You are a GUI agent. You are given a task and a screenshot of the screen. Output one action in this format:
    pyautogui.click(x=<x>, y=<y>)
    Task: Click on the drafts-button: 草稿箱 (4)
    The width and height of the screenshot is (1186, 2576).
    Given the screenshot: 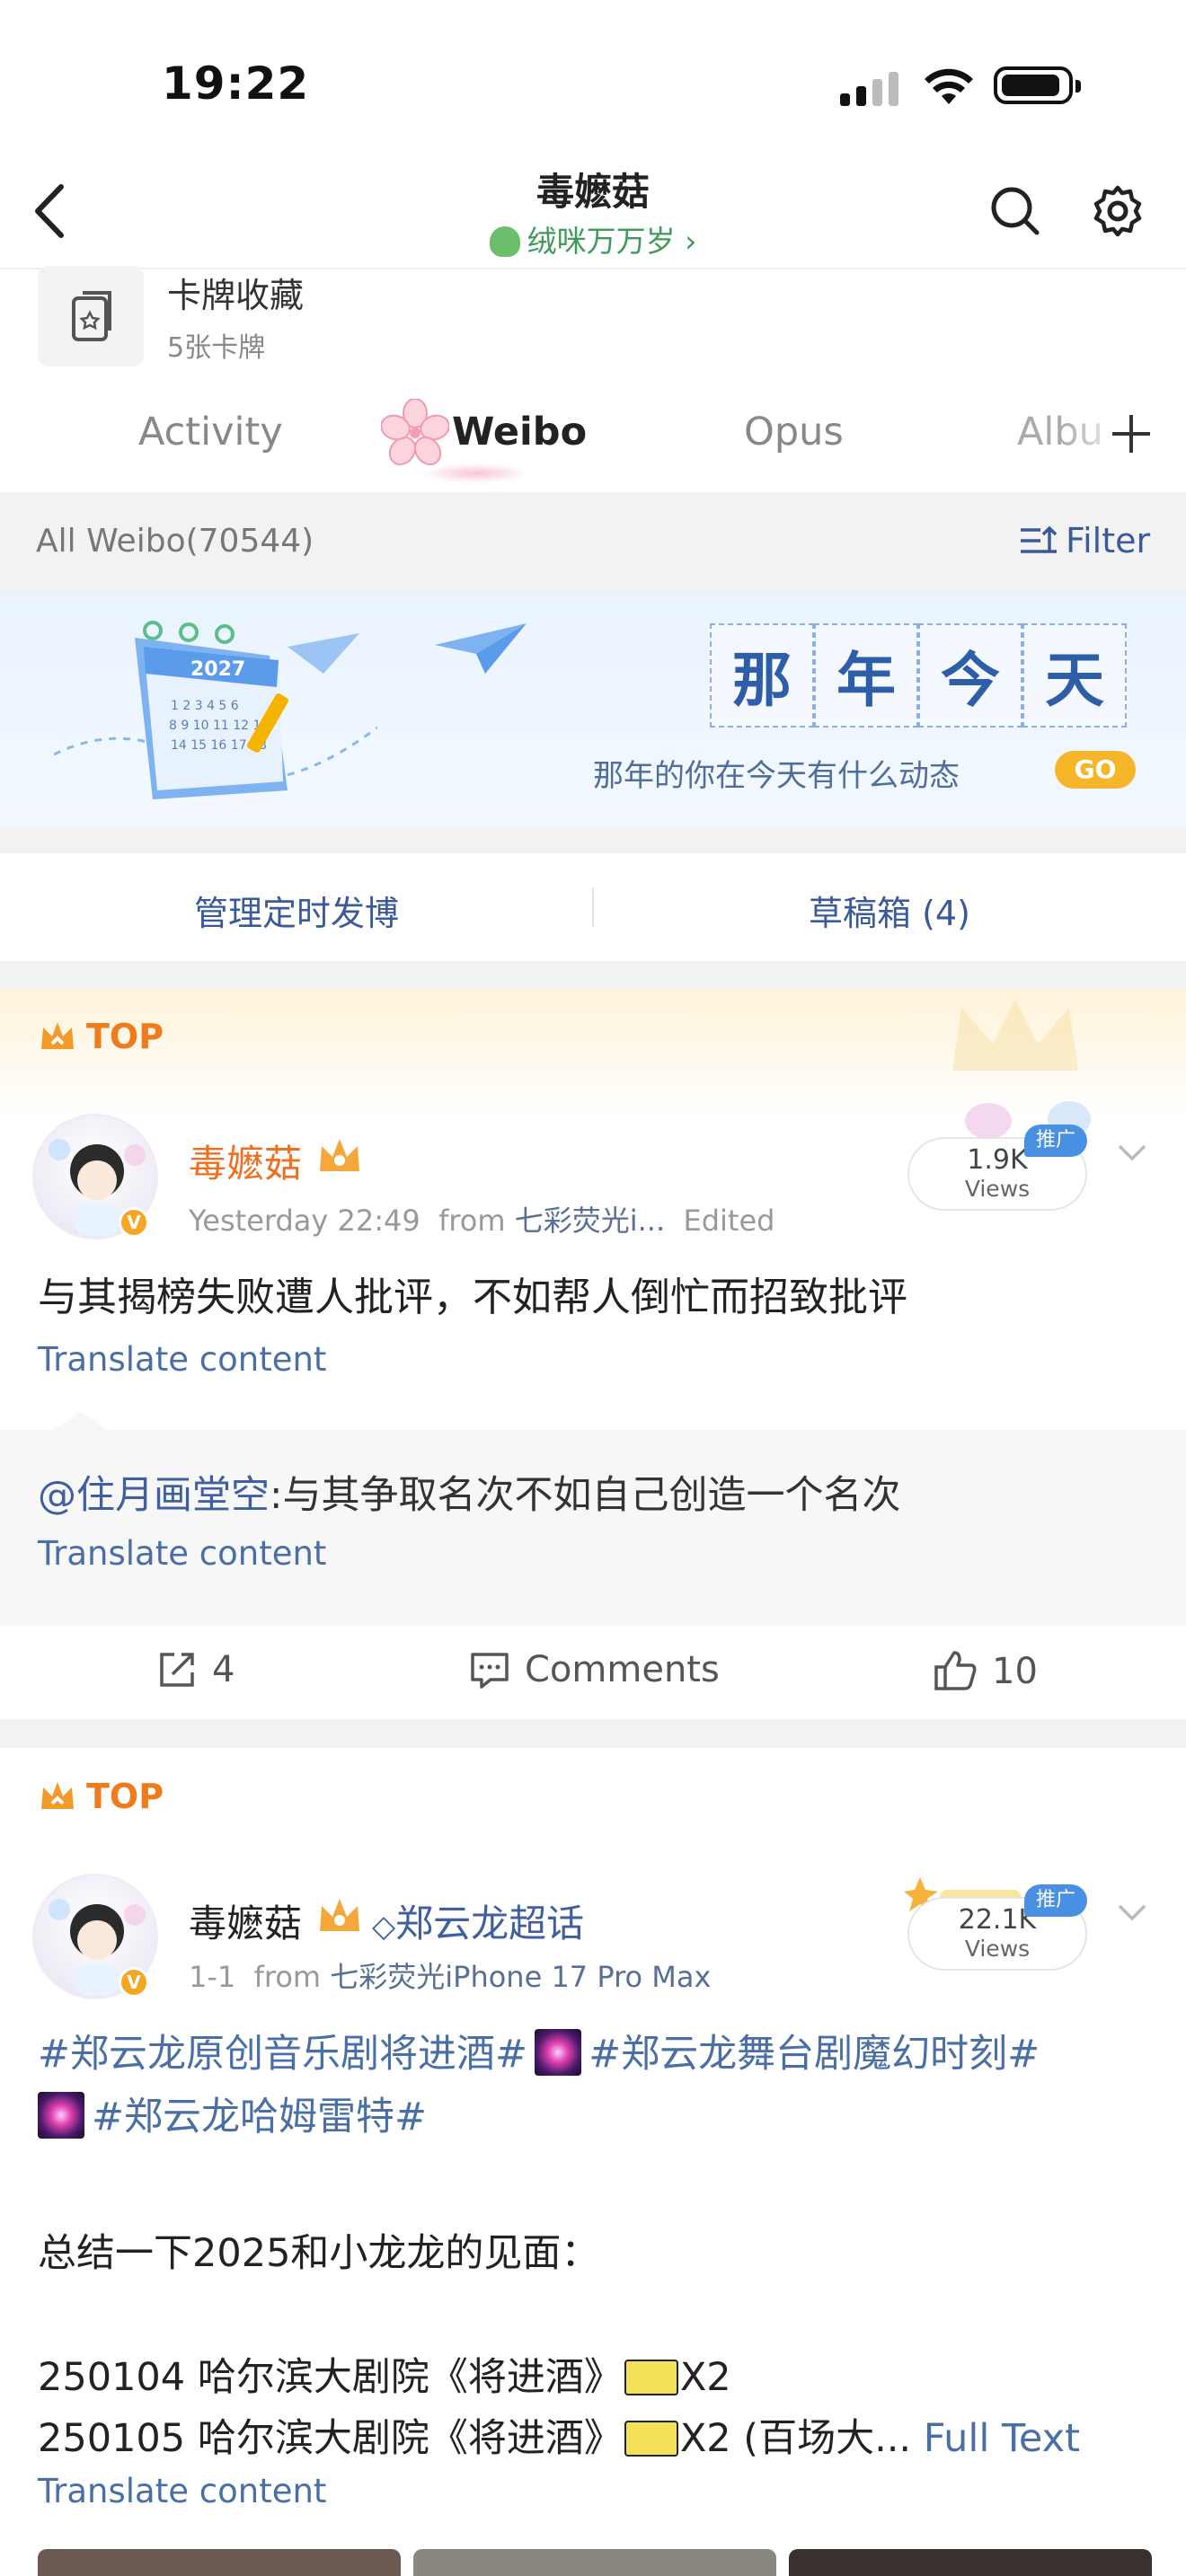 What is the action you would take?
    pyautogui.click(x=889, y=910)
    